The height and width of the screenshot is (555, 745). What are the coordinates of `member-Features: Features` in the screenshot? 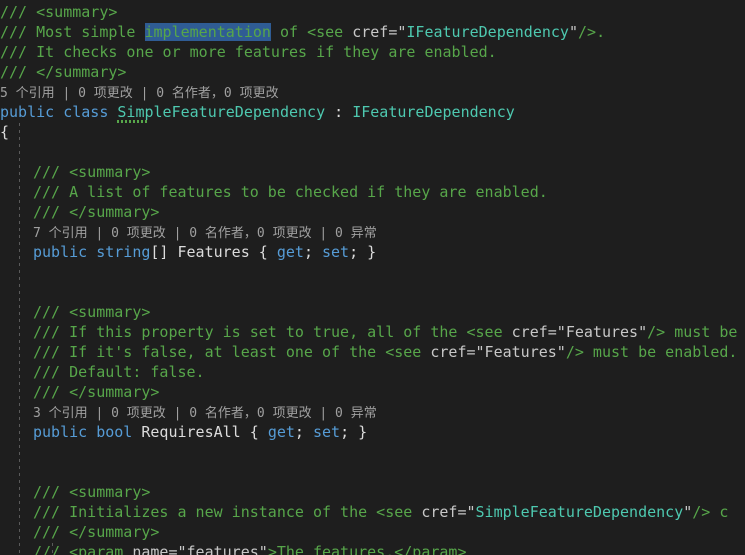 It's located at (213, 252).